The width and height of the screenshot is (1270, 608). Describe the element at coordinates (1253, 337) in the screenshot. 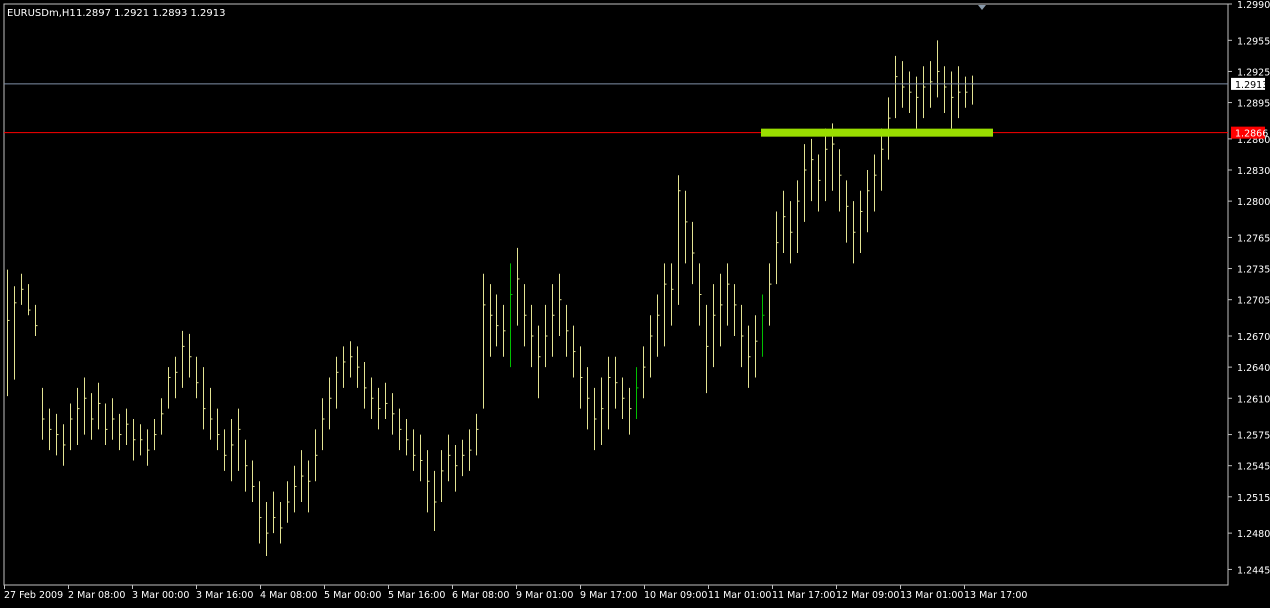

I see `y-tick-label: 1.2670` at that location.